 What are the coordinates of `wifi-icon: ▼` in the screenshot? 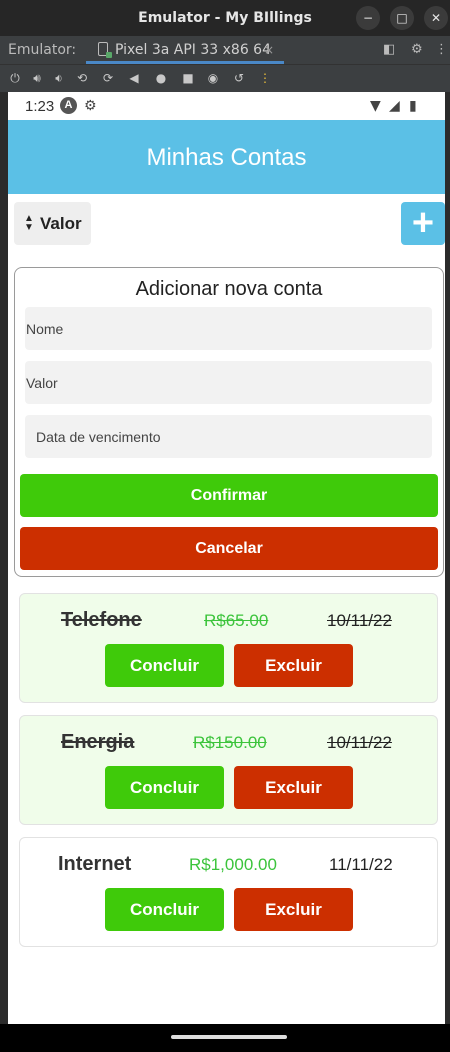 It's located at (375, 106).